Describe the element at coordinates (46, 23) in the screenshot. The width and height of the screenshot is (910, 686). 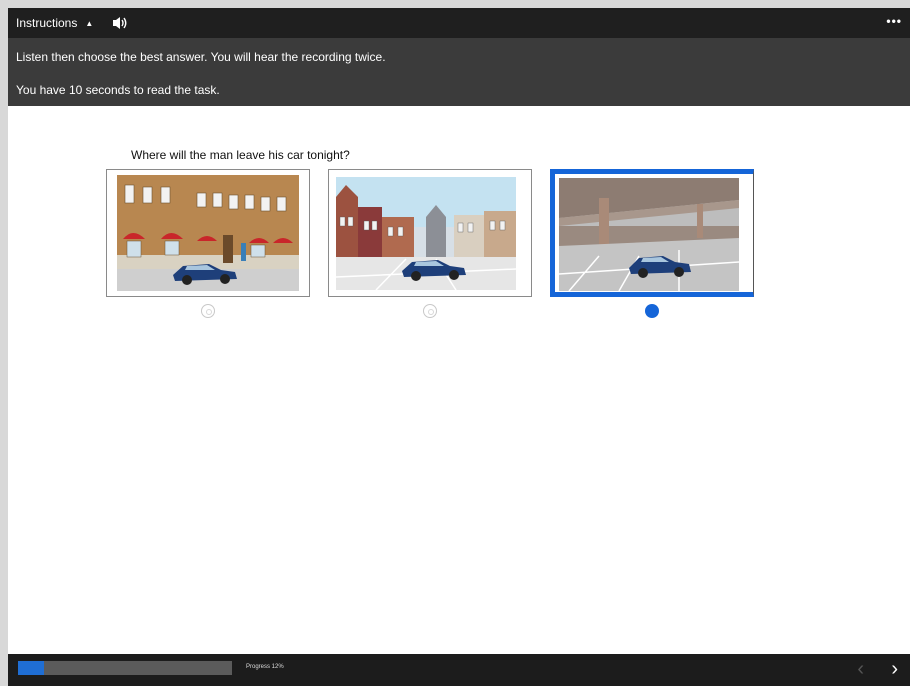
I see `instructions-toggle: Instructions` at that location.